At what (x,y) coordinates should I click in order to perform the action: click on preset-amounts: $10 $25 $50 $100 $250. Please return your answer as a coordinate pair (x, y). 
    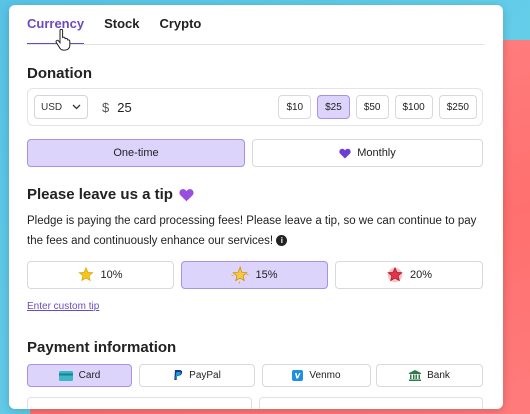
    Looking at the image, I should click on (377, 107).